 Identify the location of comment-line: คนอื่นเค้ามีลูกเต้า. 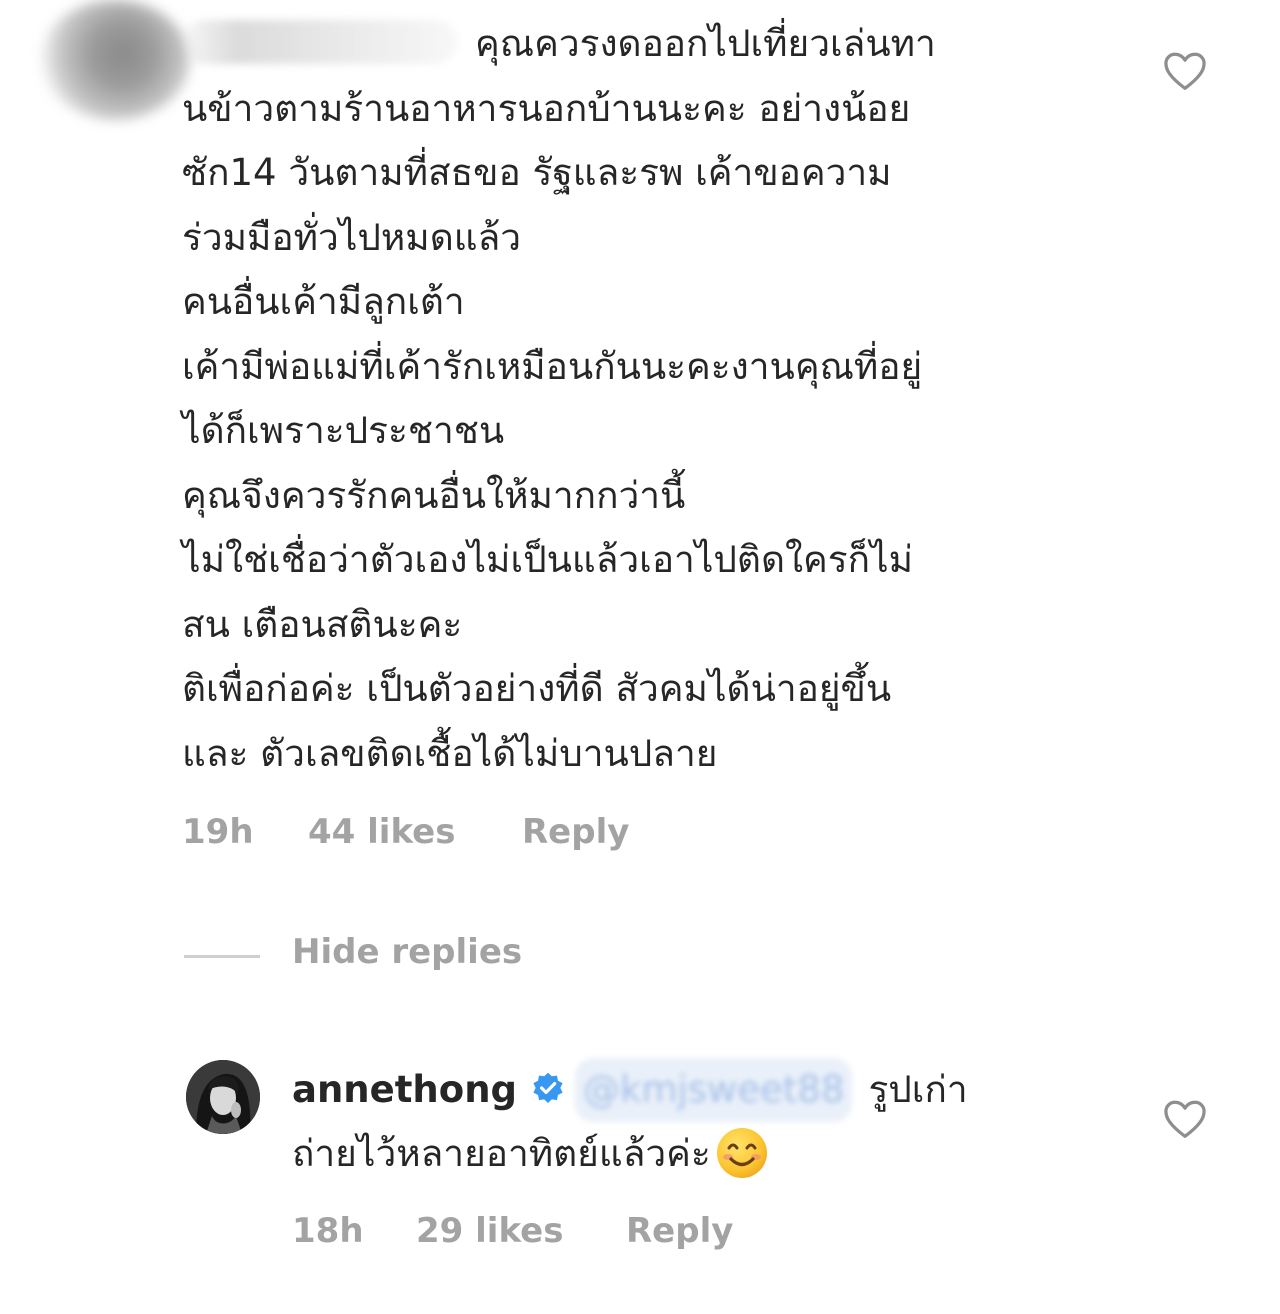
(323, 301).